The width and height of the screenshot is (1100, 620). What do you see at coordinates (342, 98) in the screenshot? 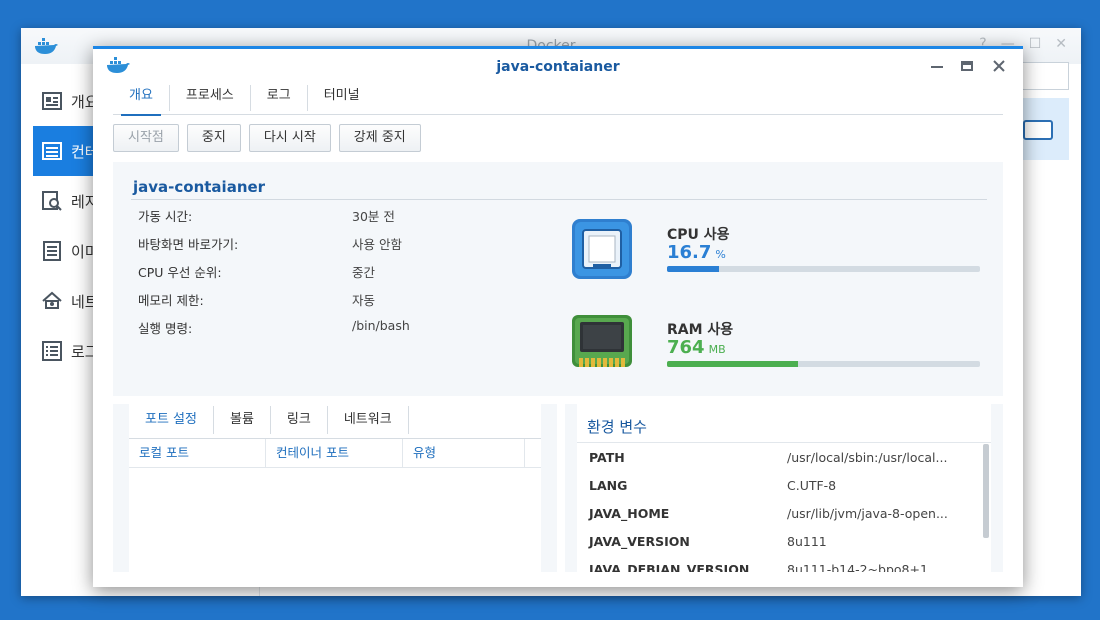
I see `tab-terminal: 터미널` at bounding box center [342, 98].